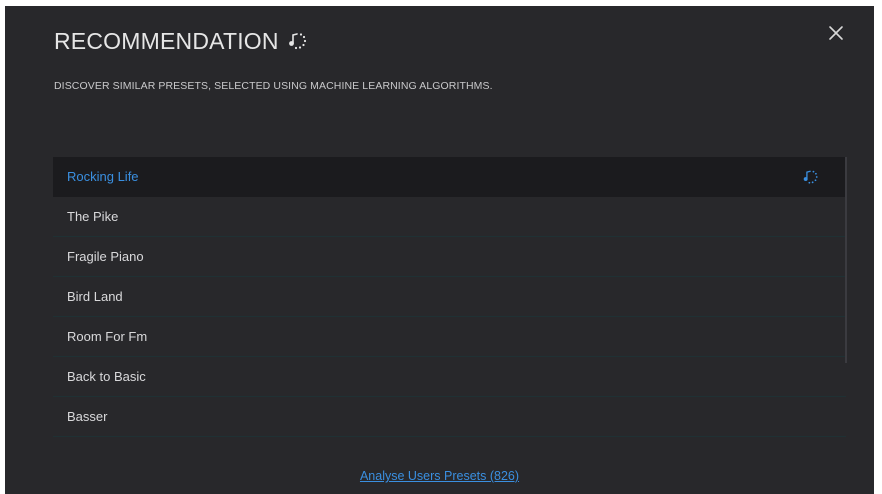 This screenshot has height=494, width=882. What do you see at coordinates (93, 216) in the screenshot?
I see `preset-label: The Pike` at bounding box center [93, 216].